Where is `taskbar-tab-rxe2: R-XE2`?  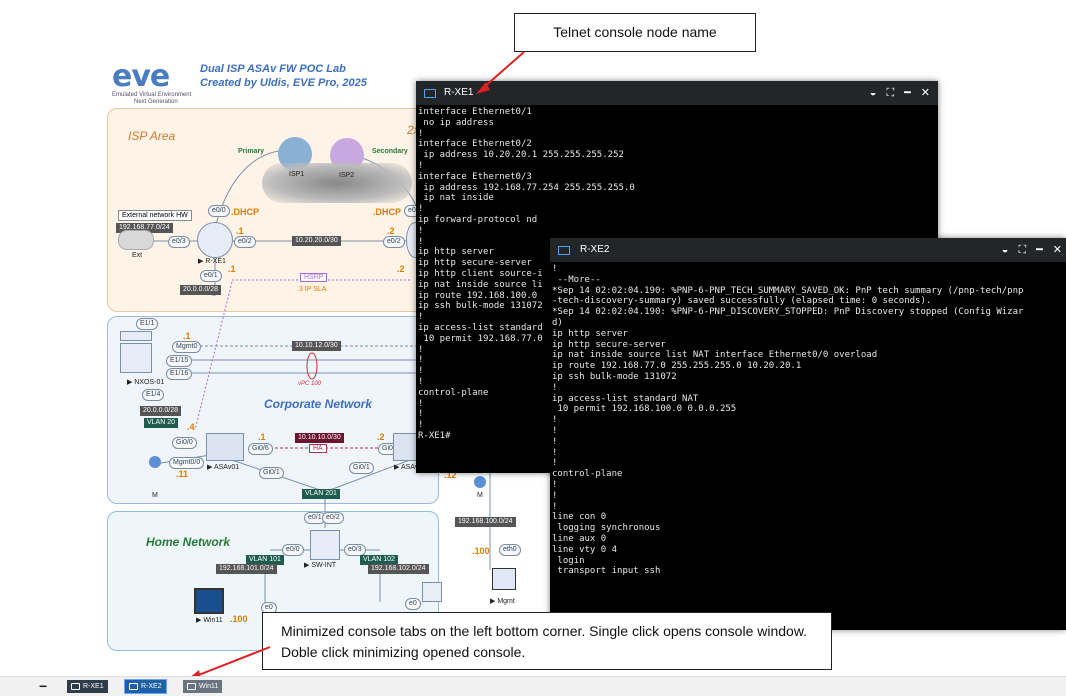 taskbar-tab-rxe2: R-XE2 is located at coordinates (145, 686).